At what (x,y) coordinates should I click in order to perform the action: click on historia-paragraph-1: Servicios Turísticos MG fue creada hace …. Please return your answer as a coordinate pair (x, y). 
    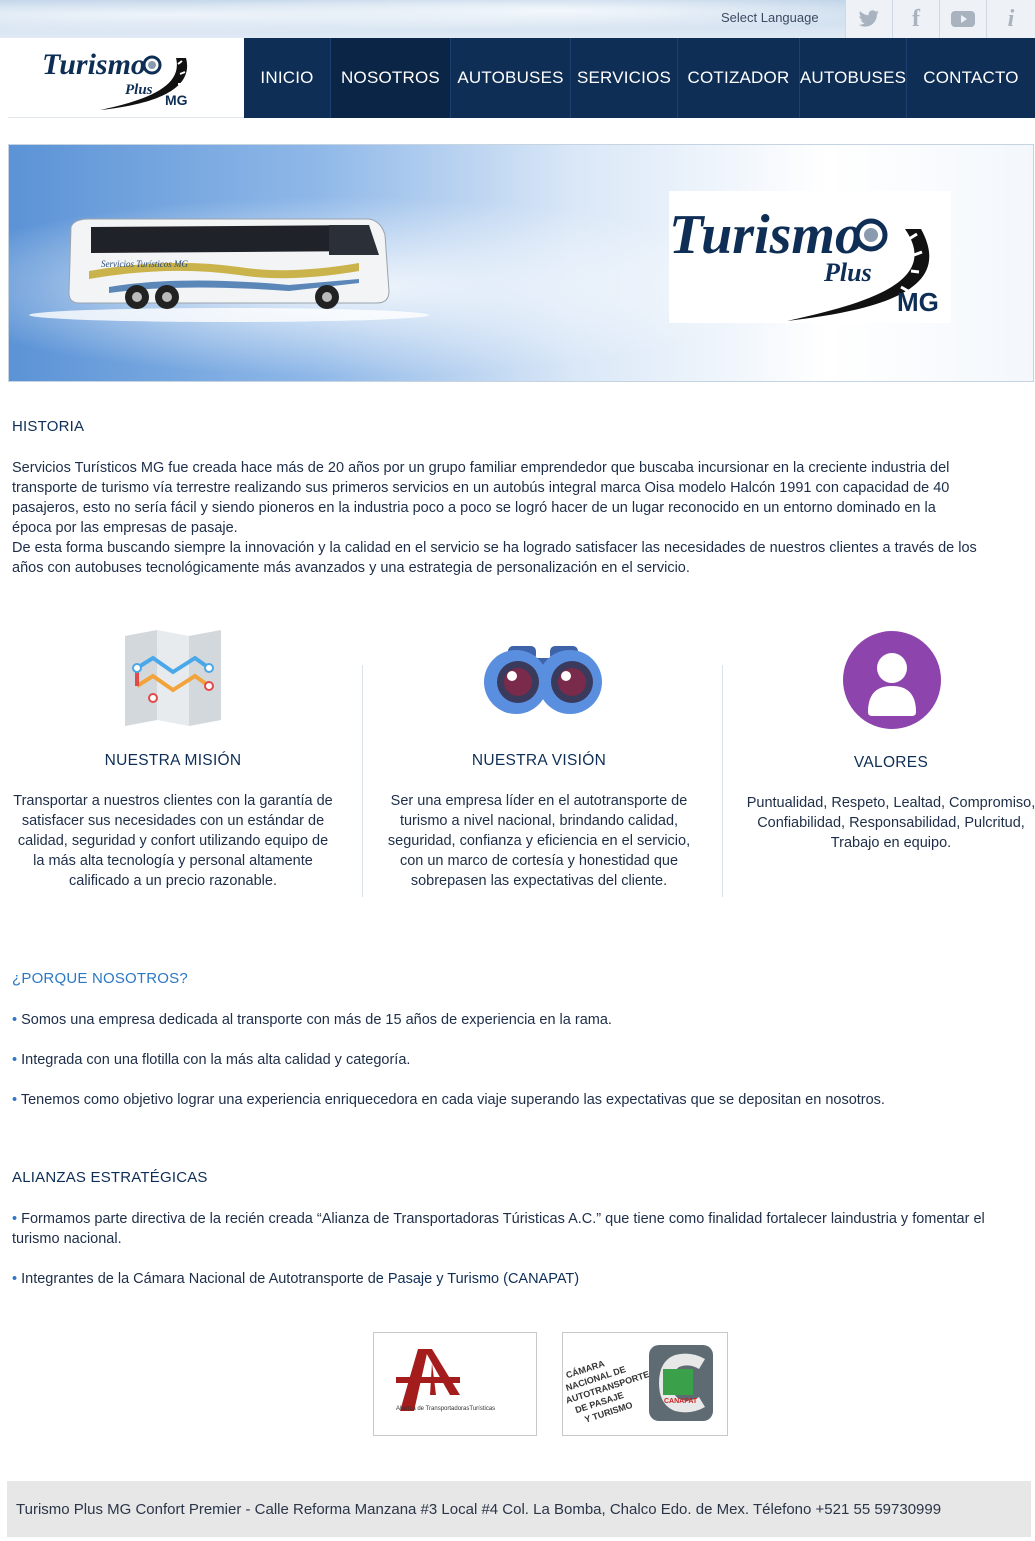
    Looking at the image, I should click on (481, 498).